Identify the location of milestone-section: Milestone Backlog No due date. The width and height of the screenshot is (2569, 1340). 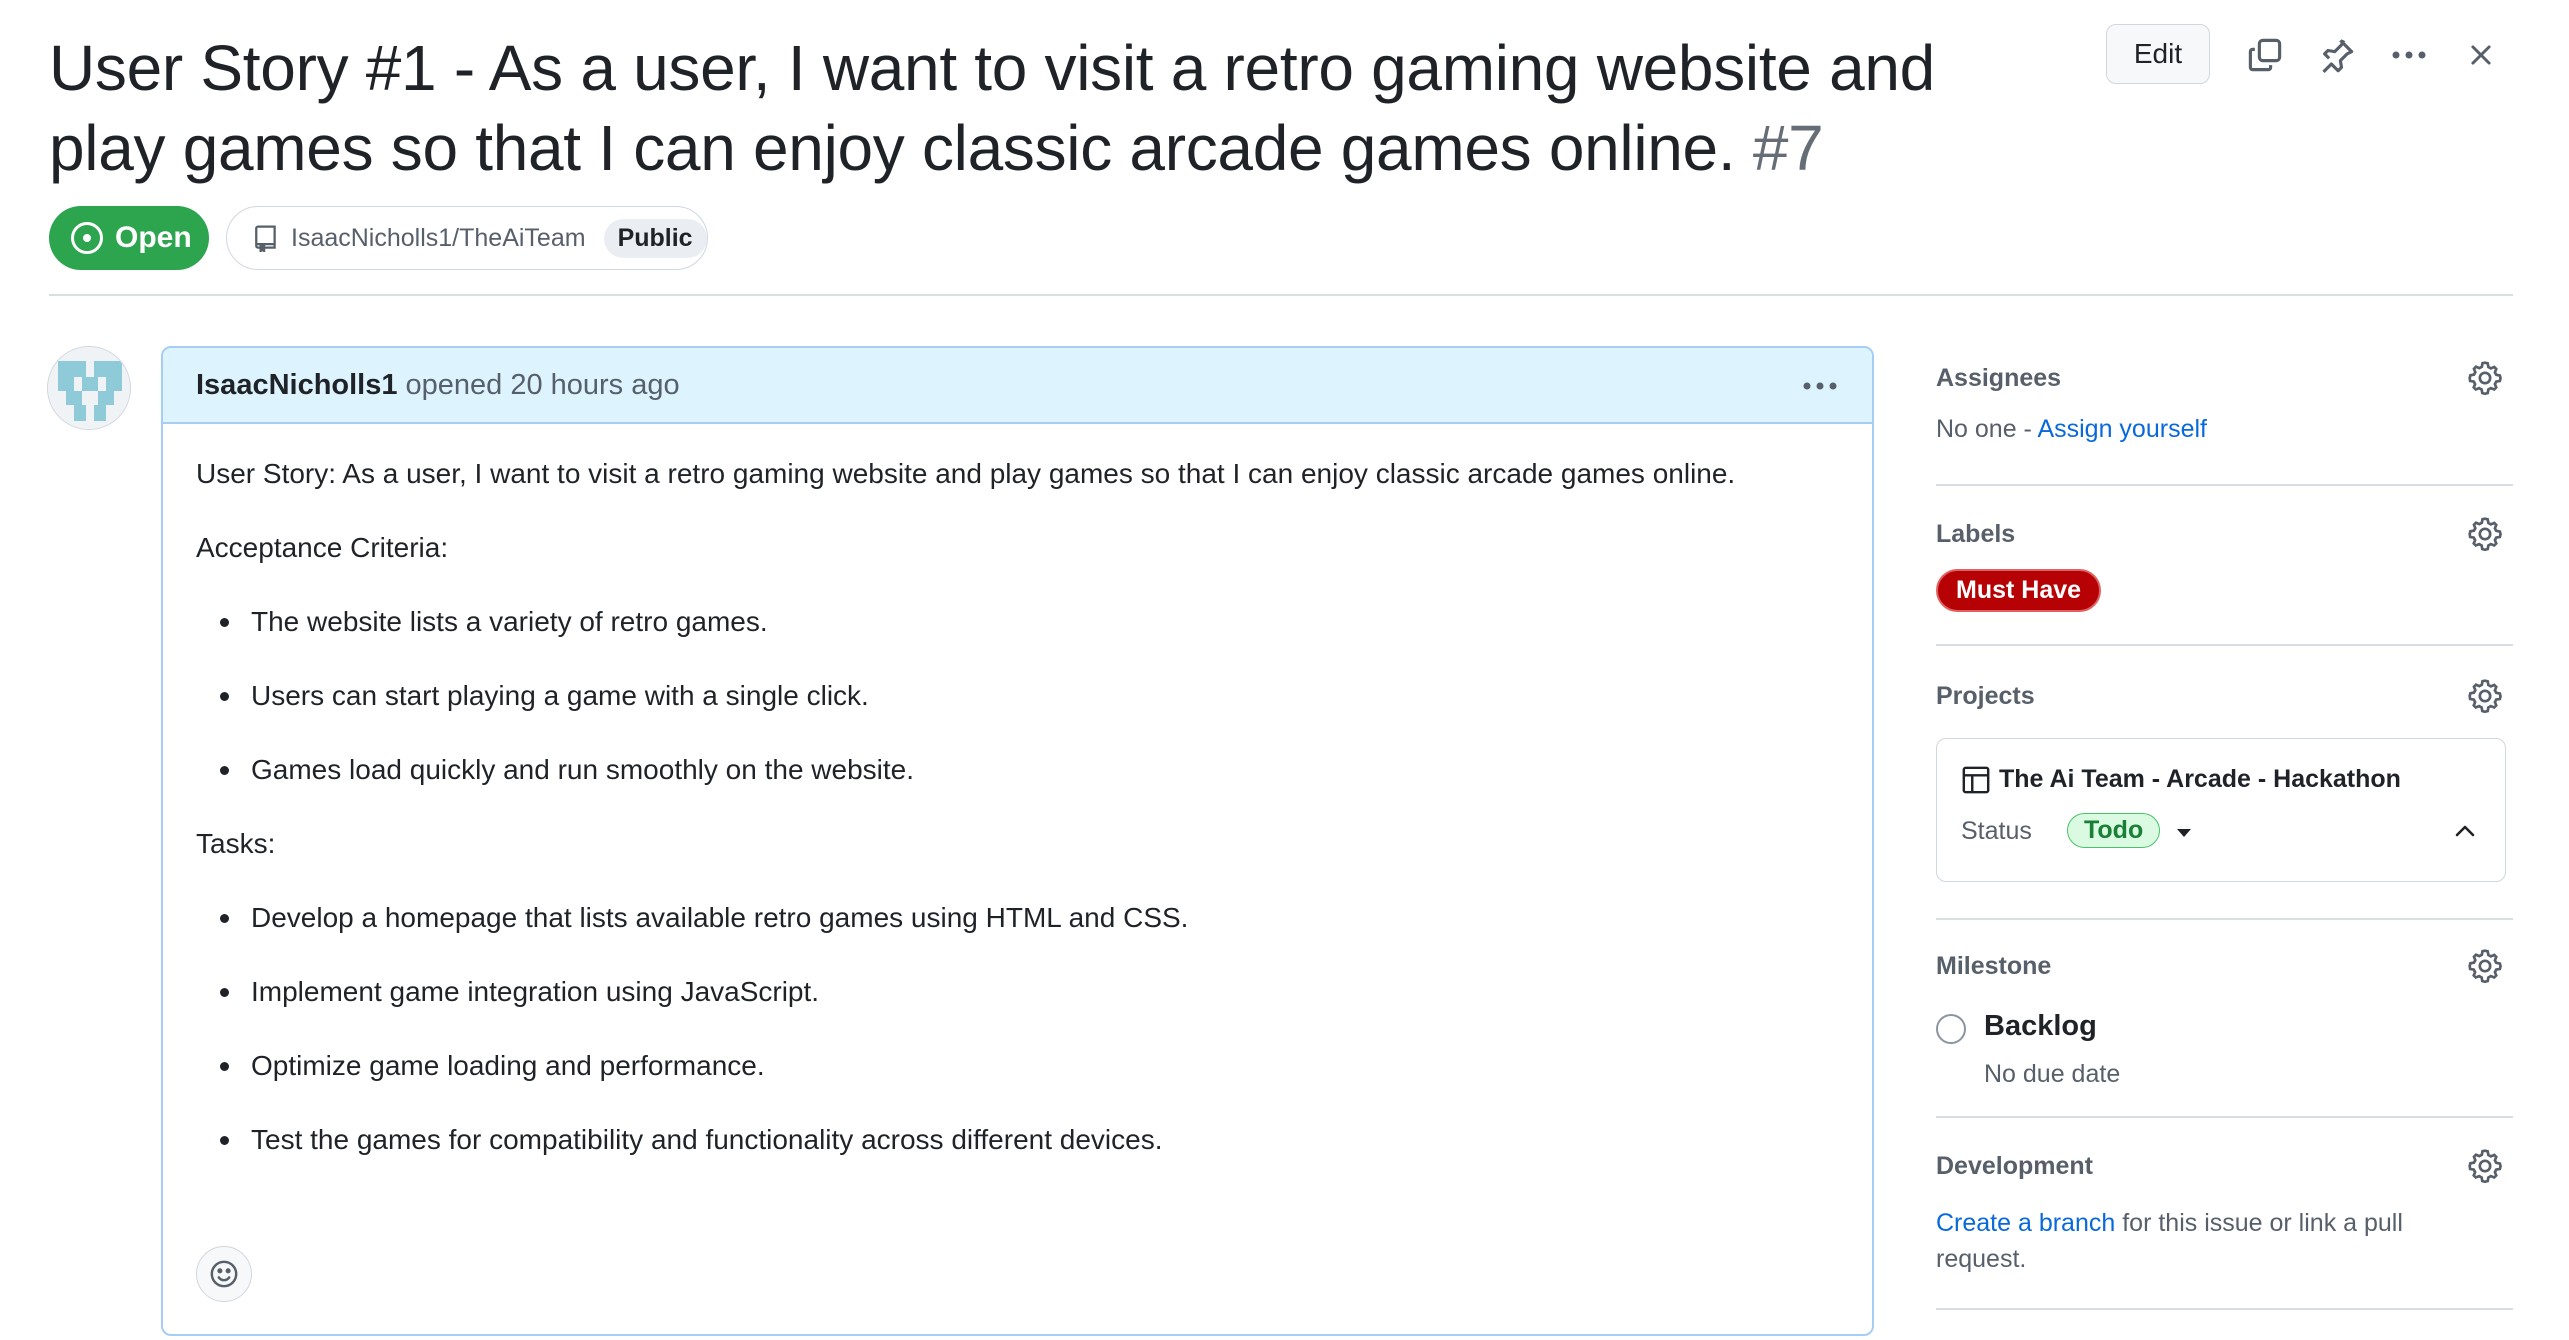
(2224, 1018).